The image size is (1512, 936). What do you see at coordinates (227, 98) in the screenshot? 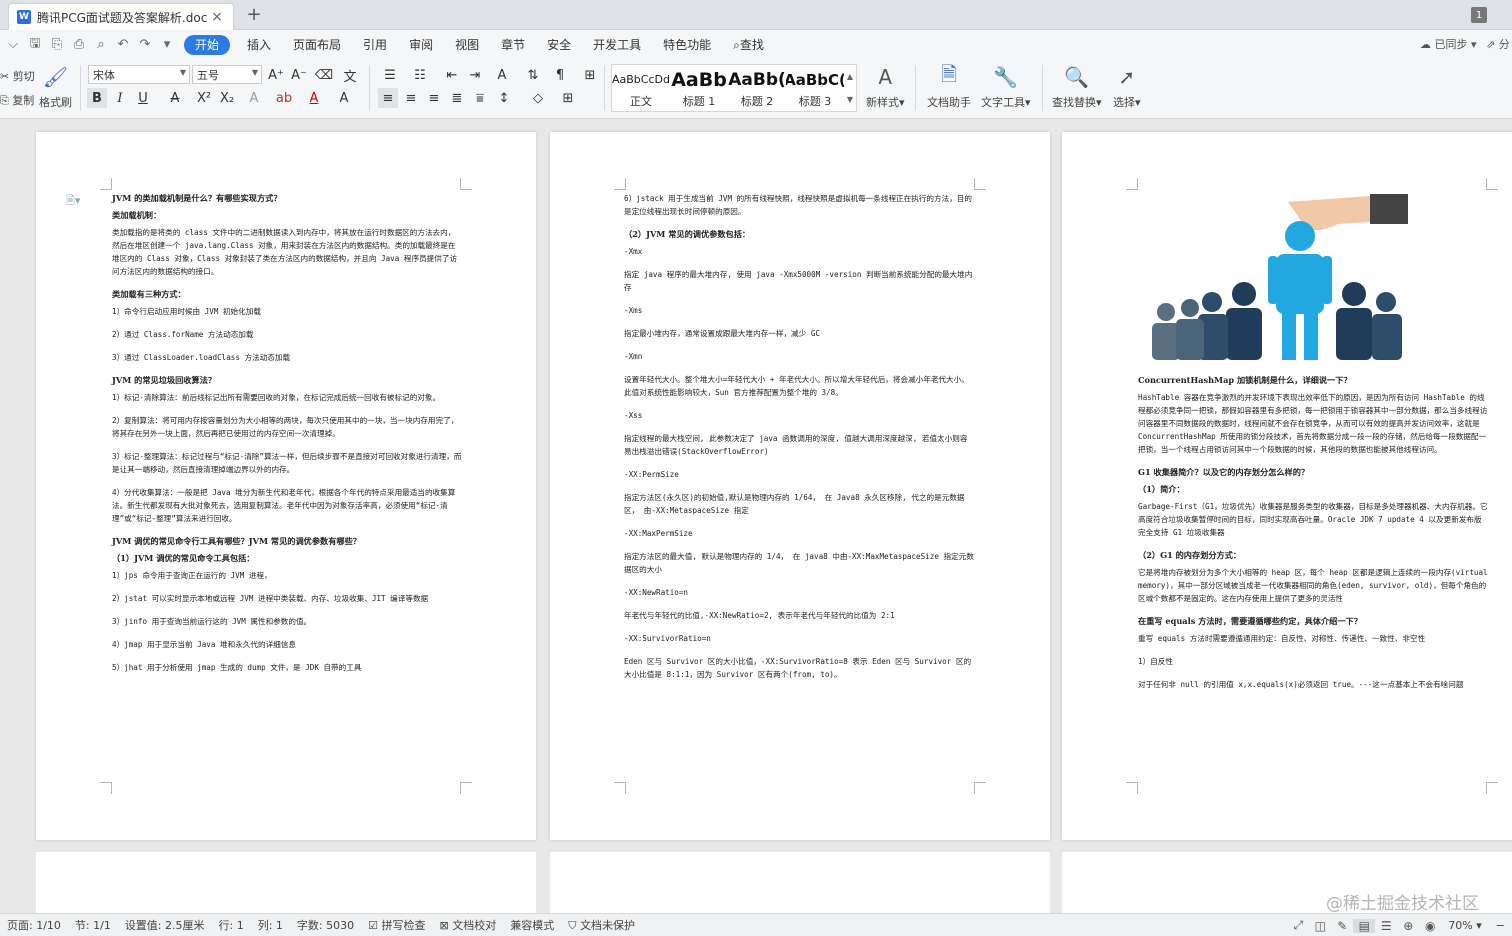
I see `subscript-icon: X₂` at bounding box center [227, 98].